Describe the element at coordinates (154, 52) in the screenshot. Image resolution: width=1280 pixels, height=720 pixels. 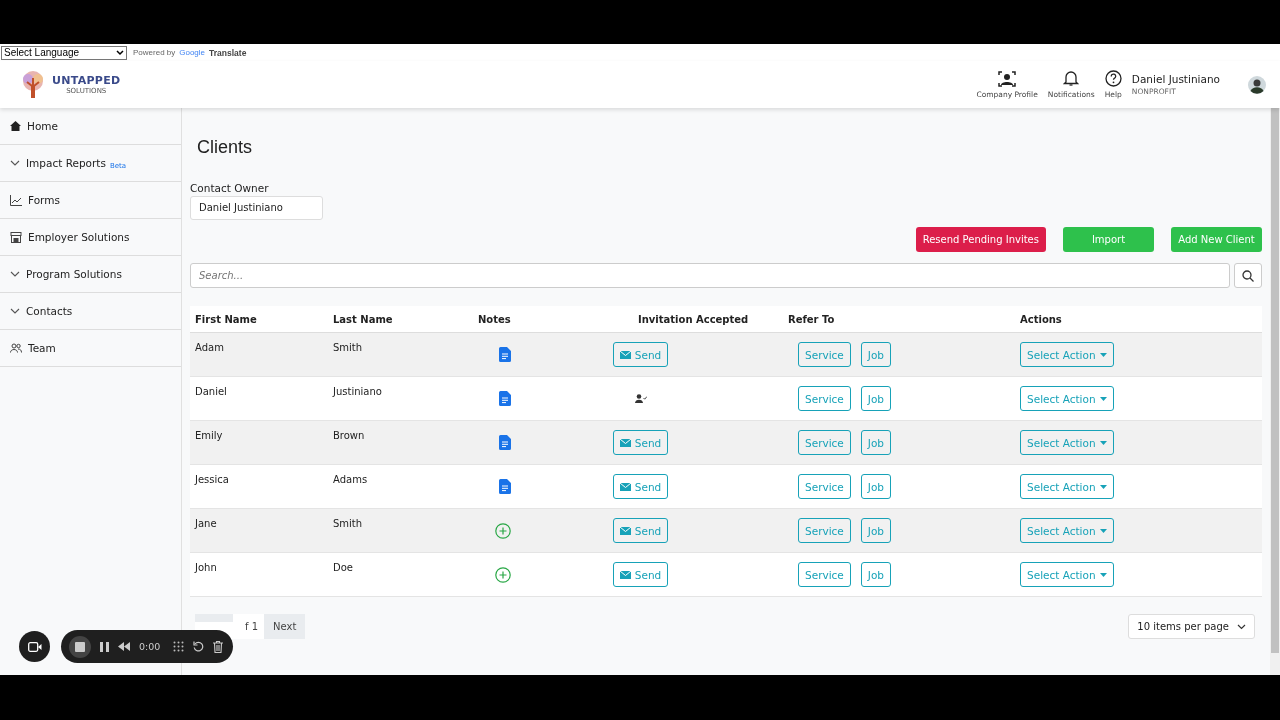
I see `powered-by-text: Powered by` at that location.